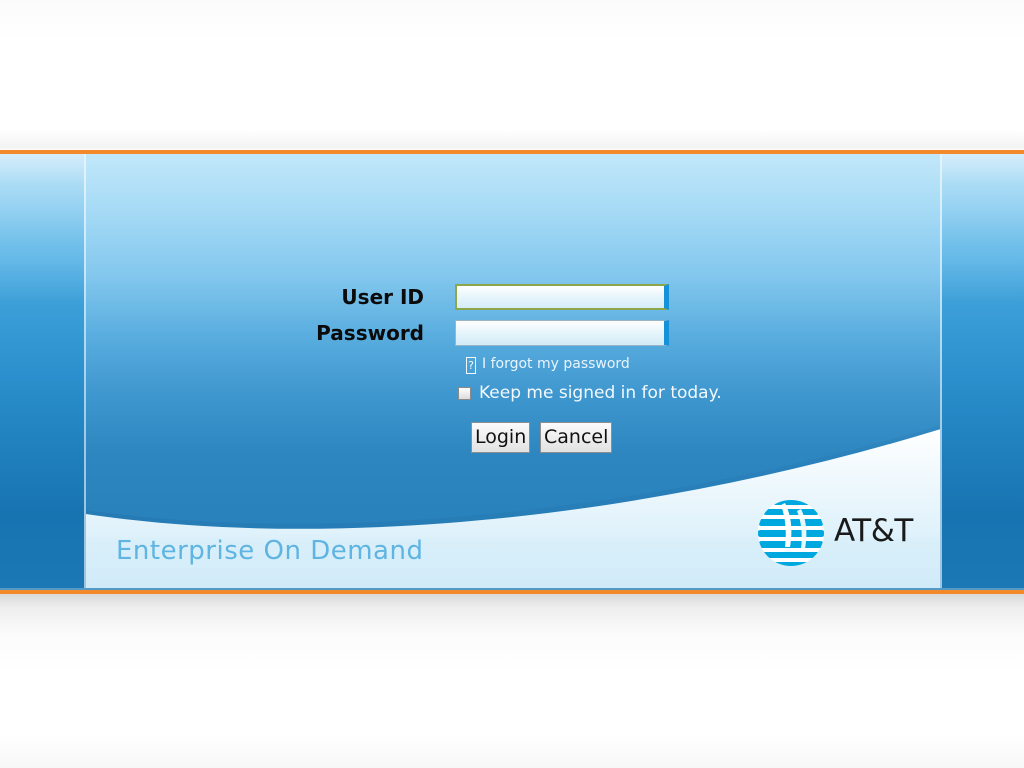 Image resolution: width=1024 pixels, height=768 pixels. I want to click on help-icon: ?, so click(471, 365).